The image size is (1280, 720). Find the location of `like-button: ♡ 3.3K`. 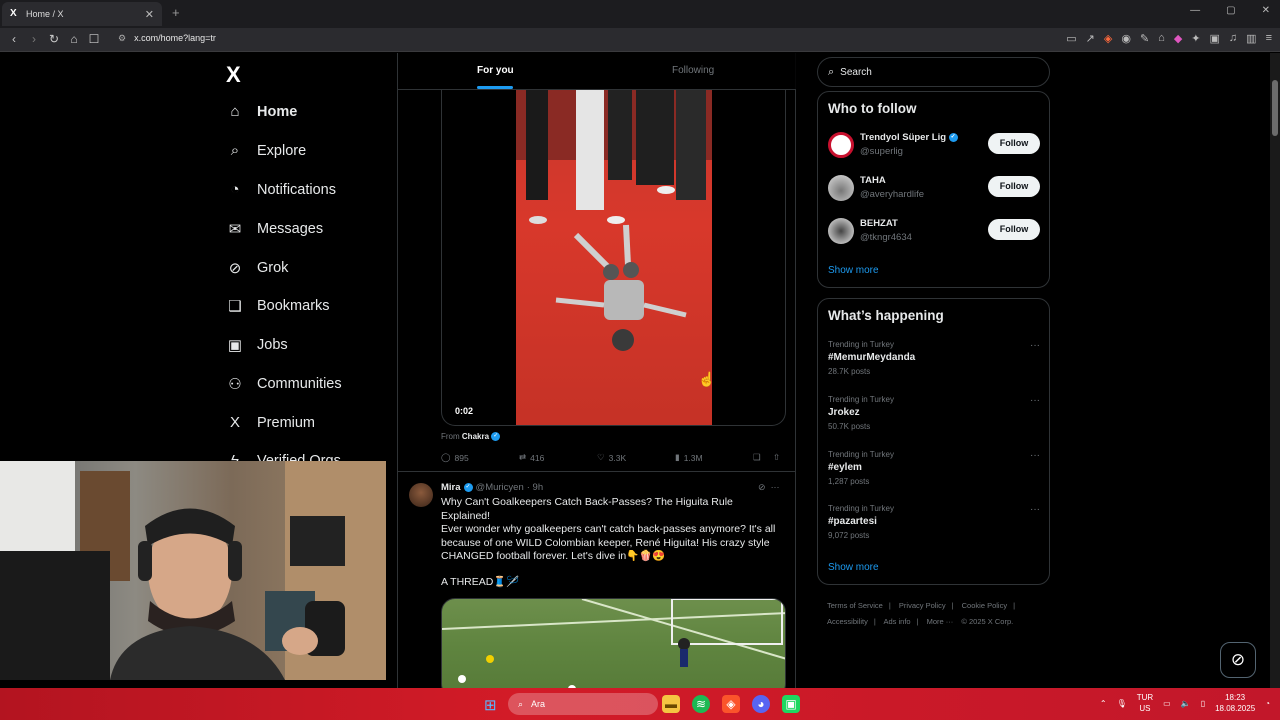

like-button: ♡ 3.3K is located at coordinates (636, 457).